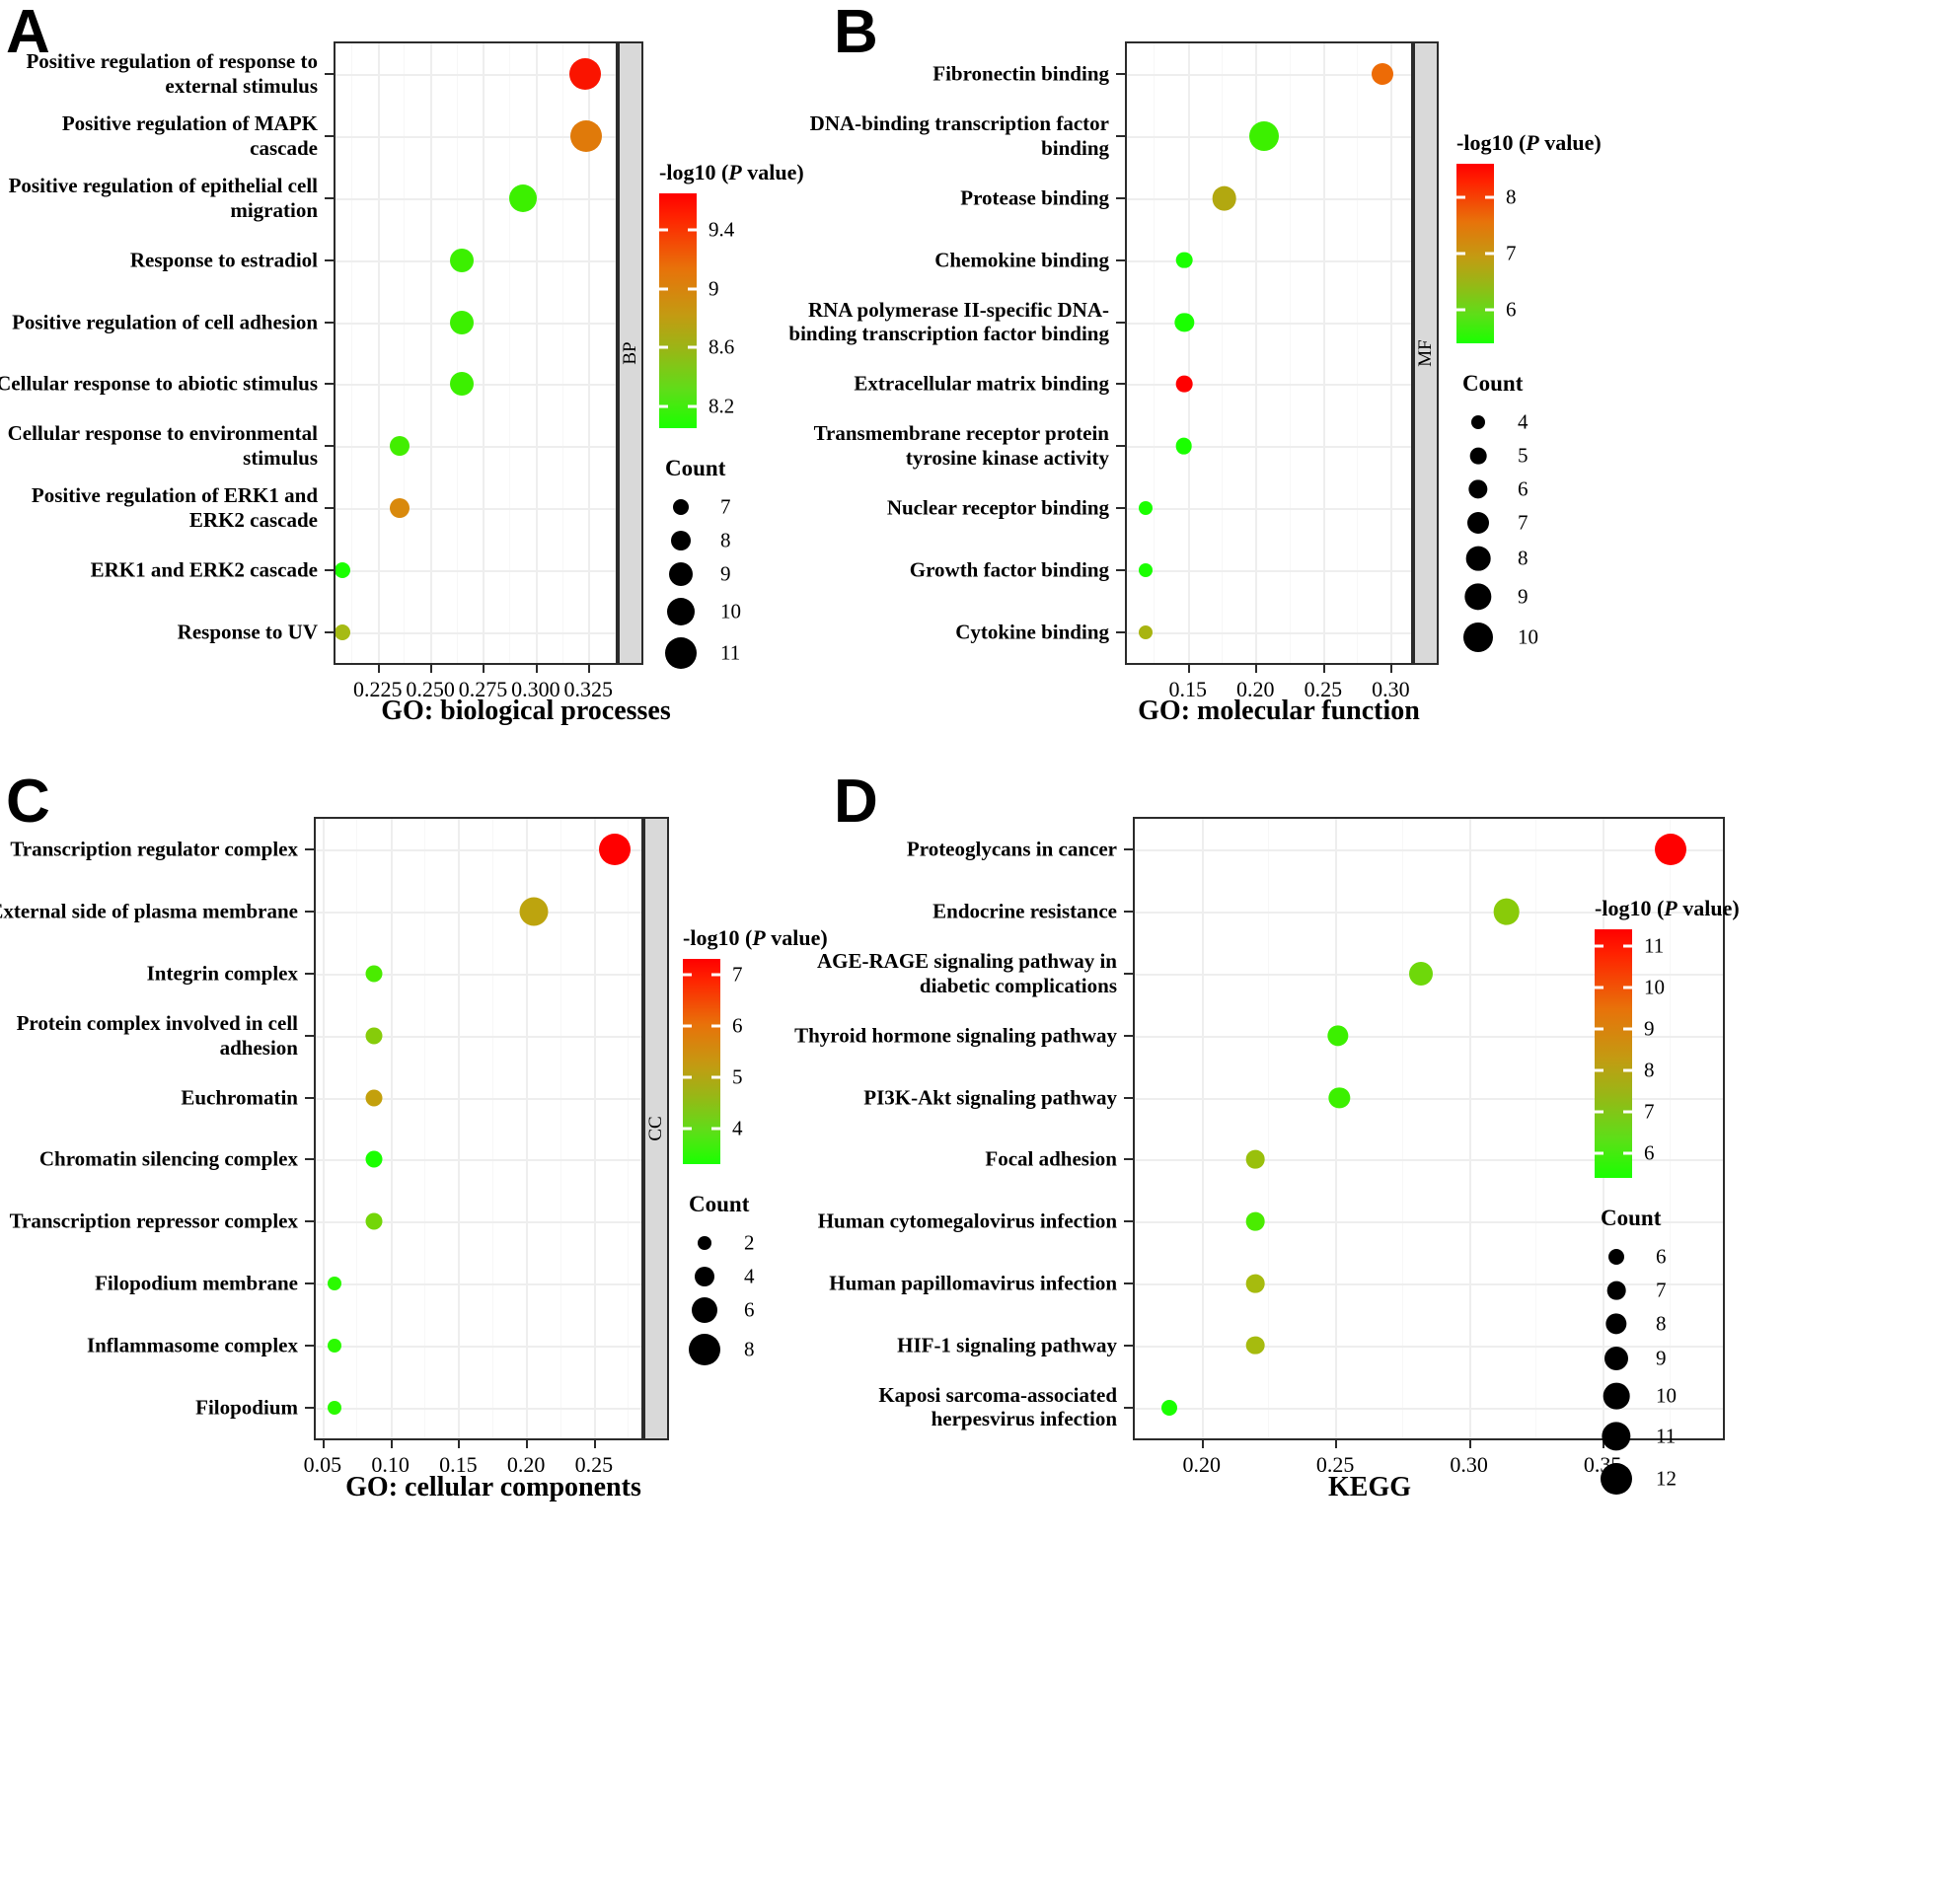 This screenshot has width=1939, height=1904. What do you see at coordinates (204, 569) in the screenshot?
I see `y-axis-label: ERK1 and ERK2 cascade` at bounding box center [204, 569].